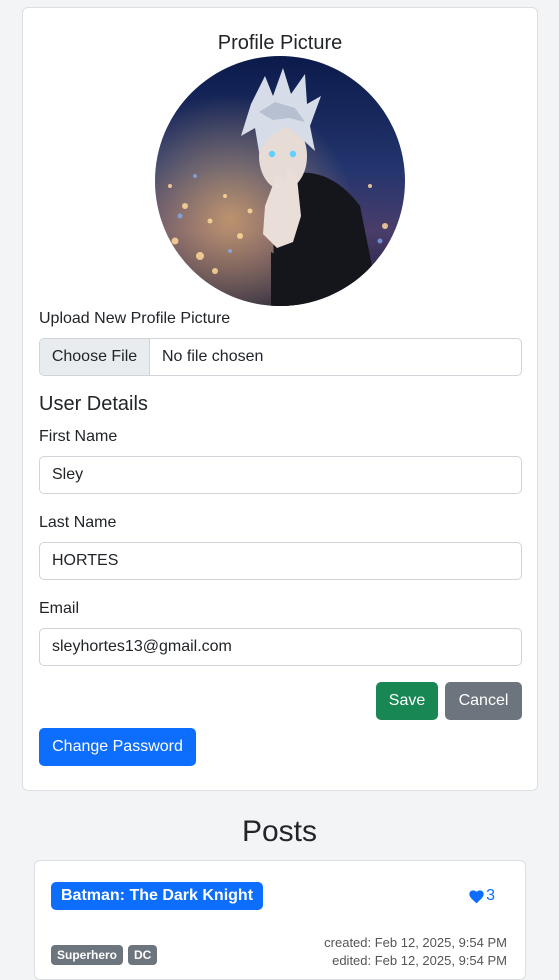  I want to click on first-name-label: First Name, so click(78, 436).